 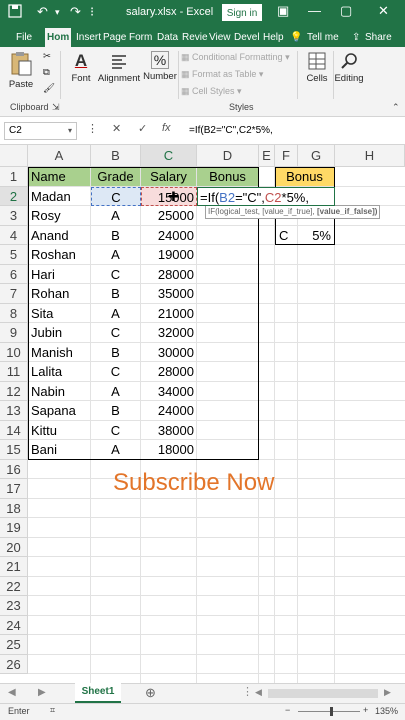 What do you see at coordinates (98, 693) in the screenshot?
I see `sheet-tab-sheet1: Sheet1` at bounding box center [98, 693].